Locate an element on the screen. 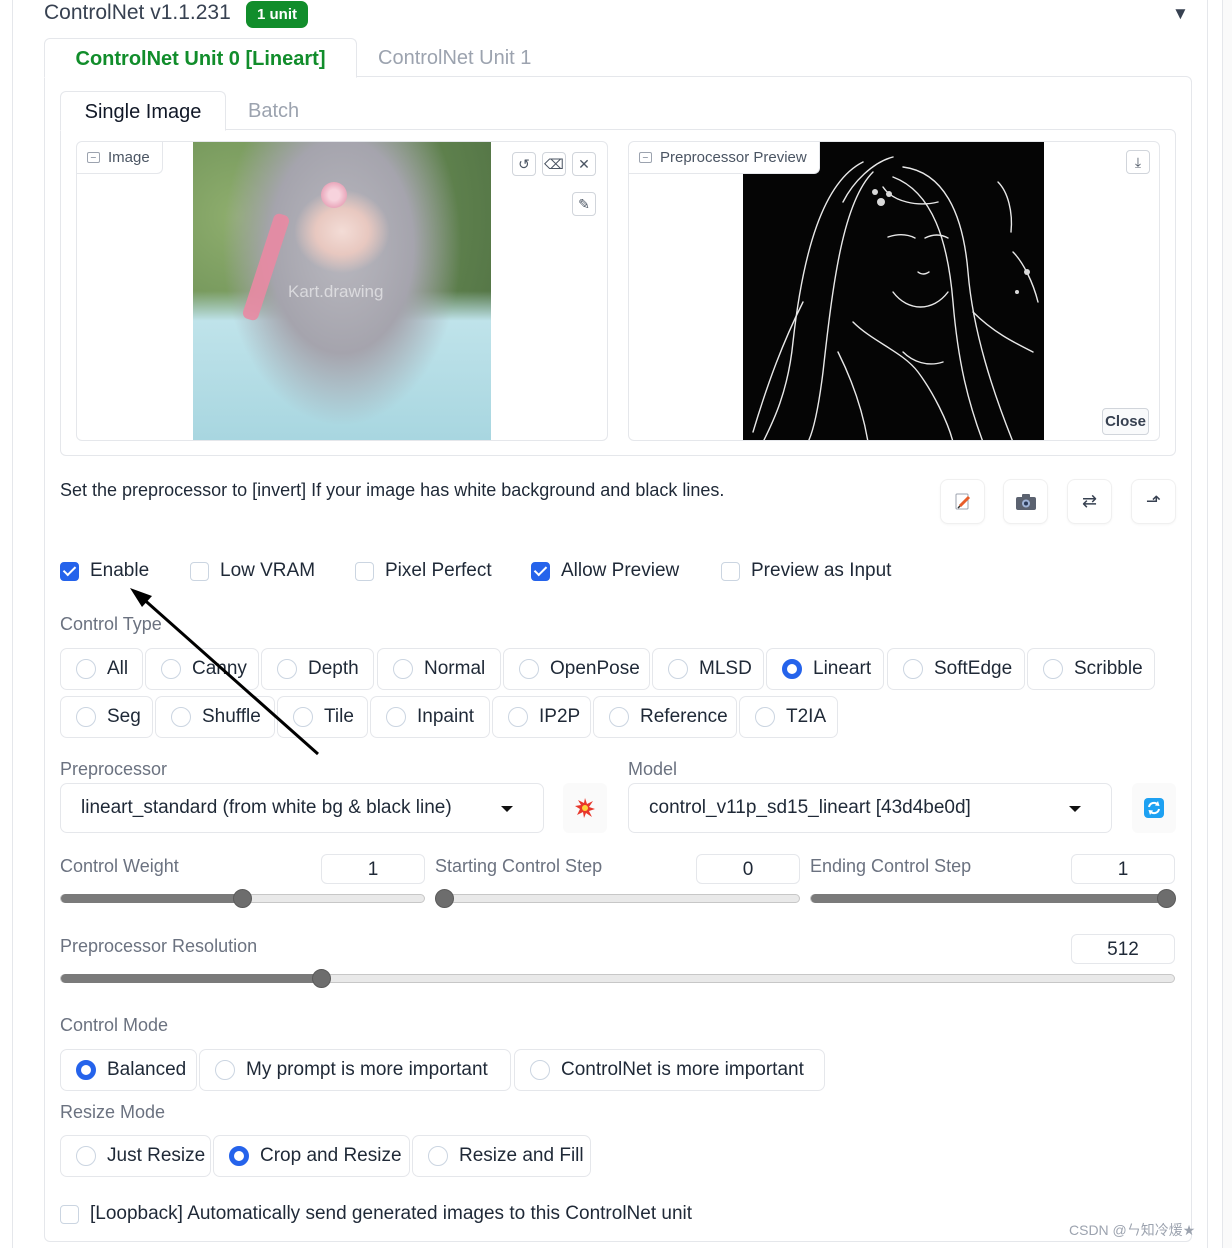 This screenshot has height=1248, width=1232. run-preprocessor-button is located at coordinates (585, 808).